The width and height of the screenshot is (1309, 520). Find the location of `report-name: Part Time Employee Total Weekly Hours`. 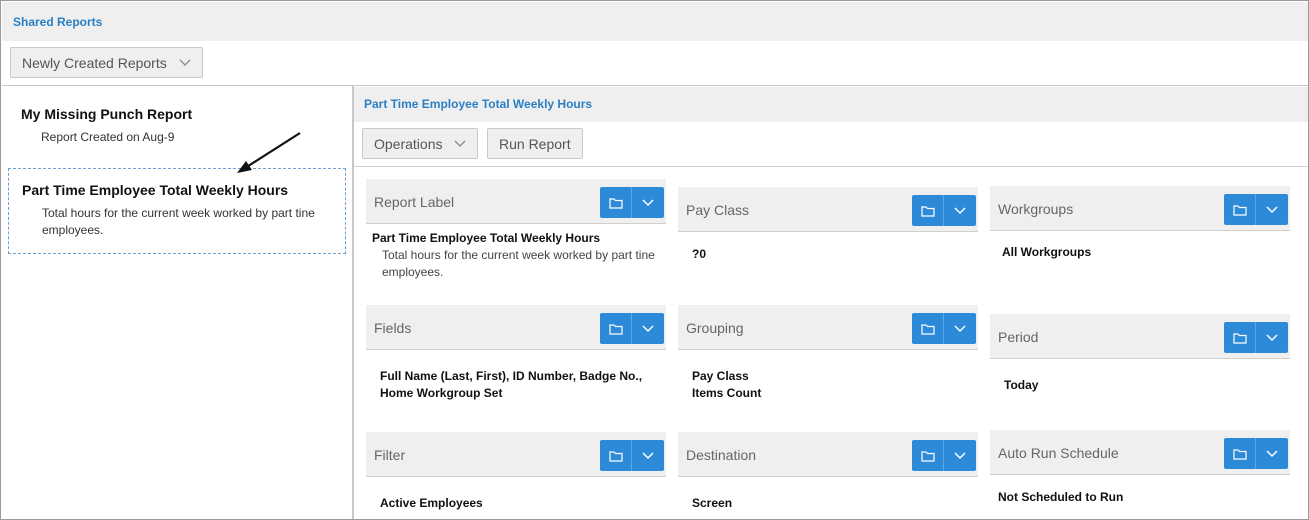

report-name: Part Time Employee Total Weekly Hours is located at coordinates (155, 190).